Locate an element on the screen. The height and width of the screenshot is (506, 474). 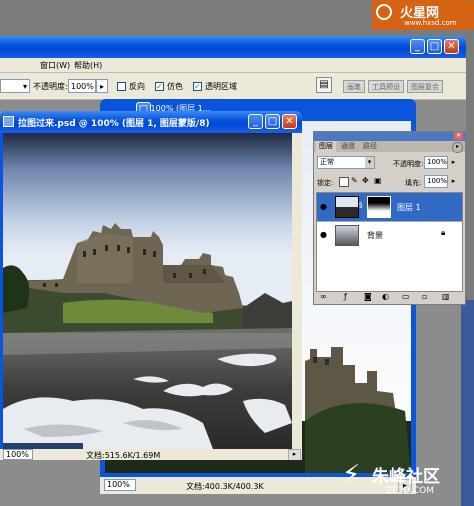
ps-doc-icon is located at coordinates (8, 121).